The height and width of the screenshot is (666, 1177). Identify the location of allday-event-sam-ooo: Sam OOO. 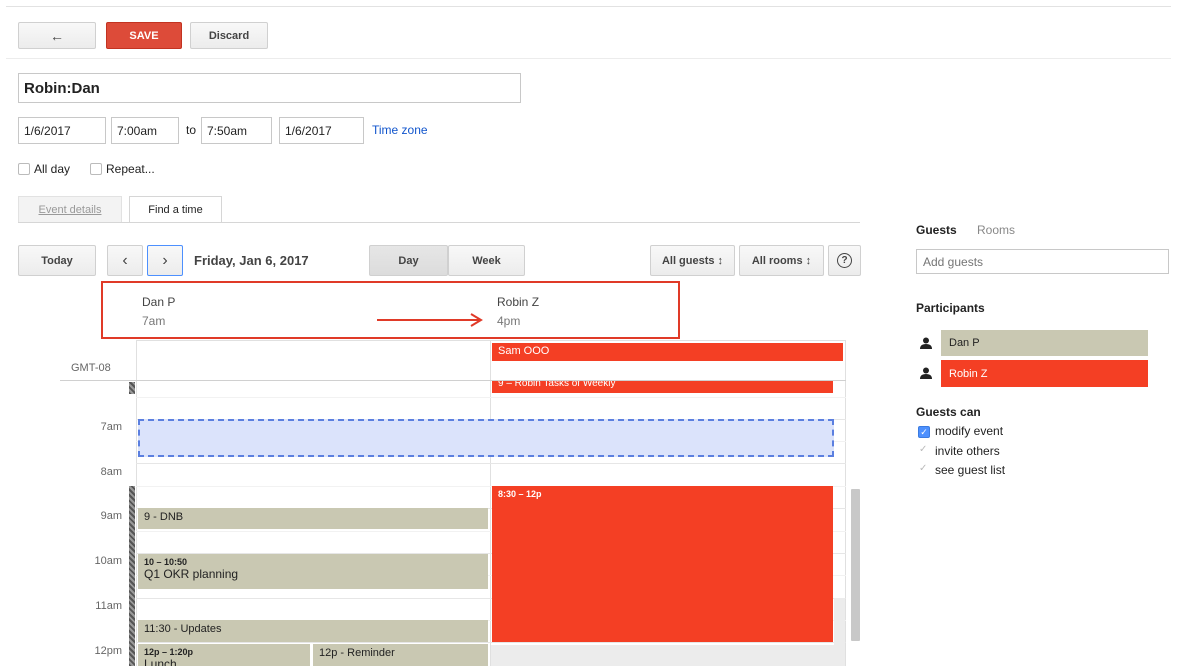
(667, 352).